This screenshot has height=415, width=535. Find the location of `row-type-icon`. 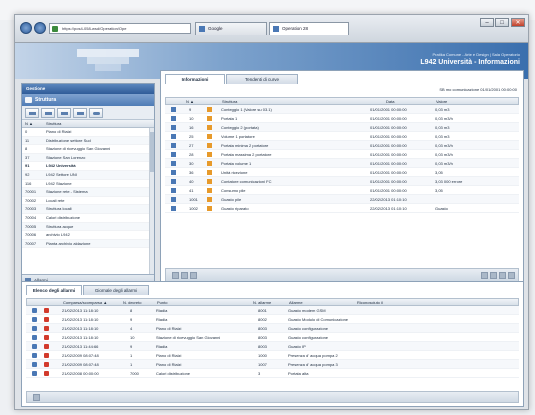

row-type-icon is located at coordinates (173, 154).